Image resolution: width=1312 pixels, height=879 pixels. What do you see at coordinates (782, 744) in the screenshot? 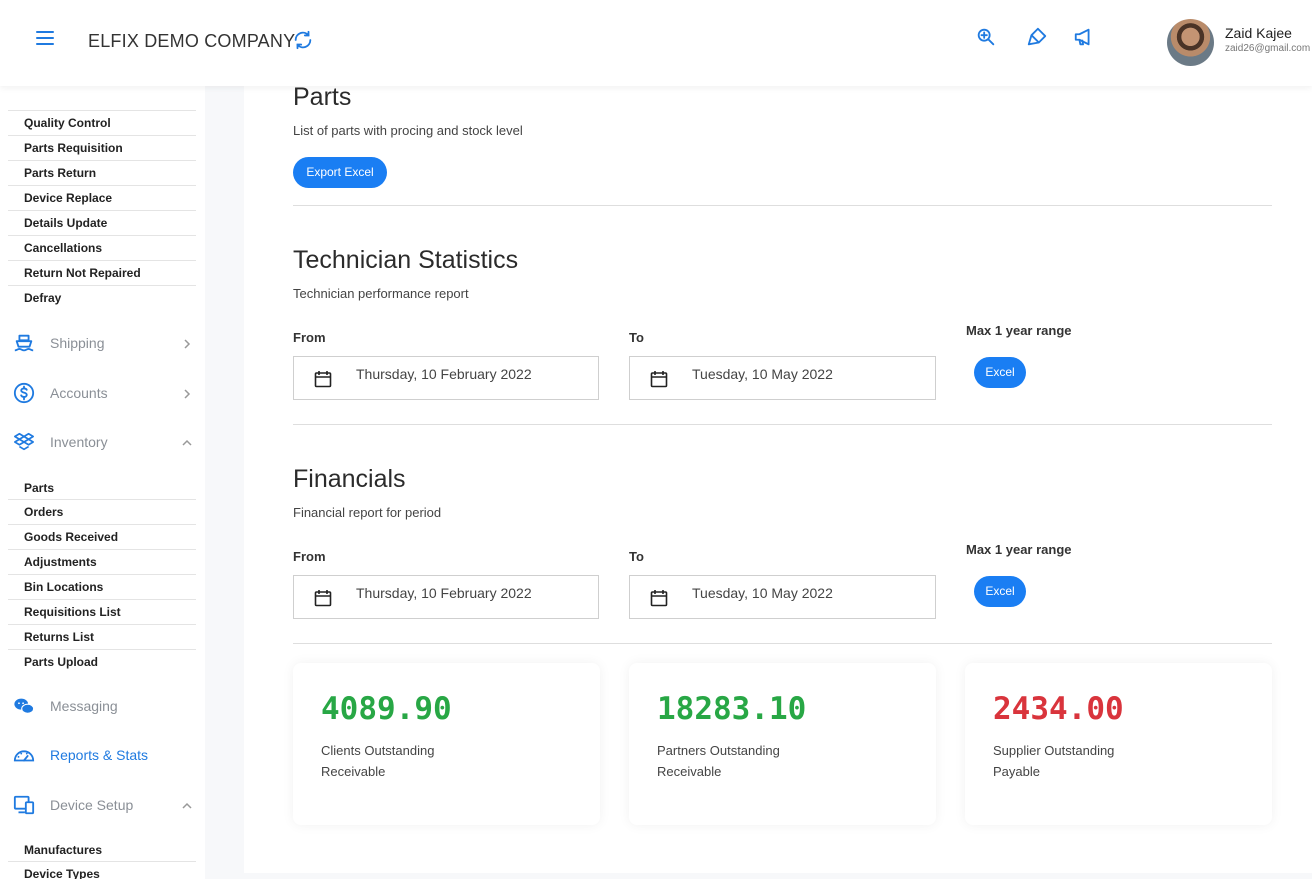
I see `partners-outstanding-card: 18283.10 Partners Outstanding Receivable` at bounding box center [782, 744].